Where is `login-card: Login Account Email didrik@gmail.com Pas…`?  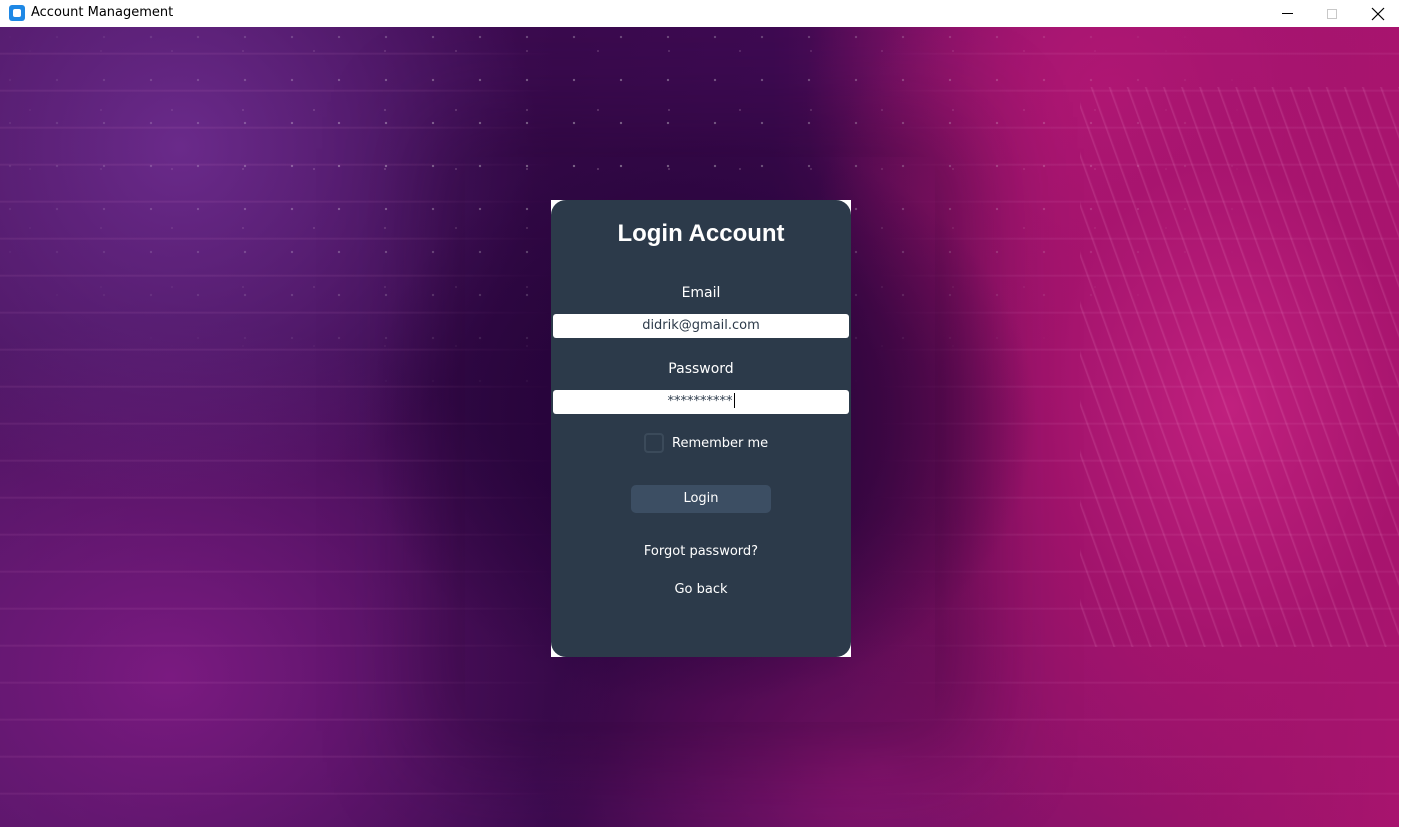 login-card: Login Account Email didrik@gmail.com Pas… is located at coordinates (701, 428).